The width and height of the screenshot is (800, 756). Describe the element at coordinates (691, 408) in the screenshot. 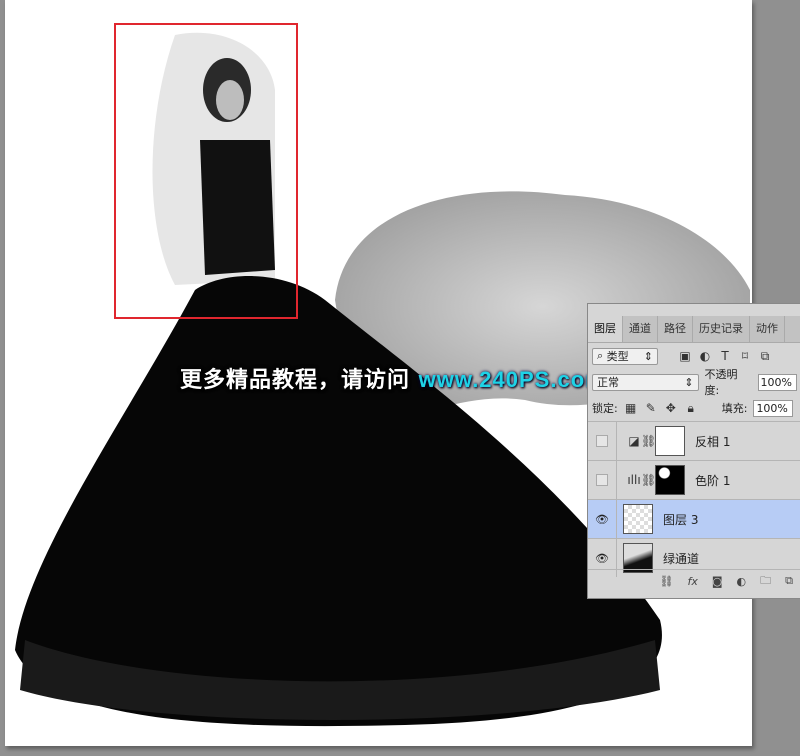

I see `lock-all-icon: 🔒︎` at that location.